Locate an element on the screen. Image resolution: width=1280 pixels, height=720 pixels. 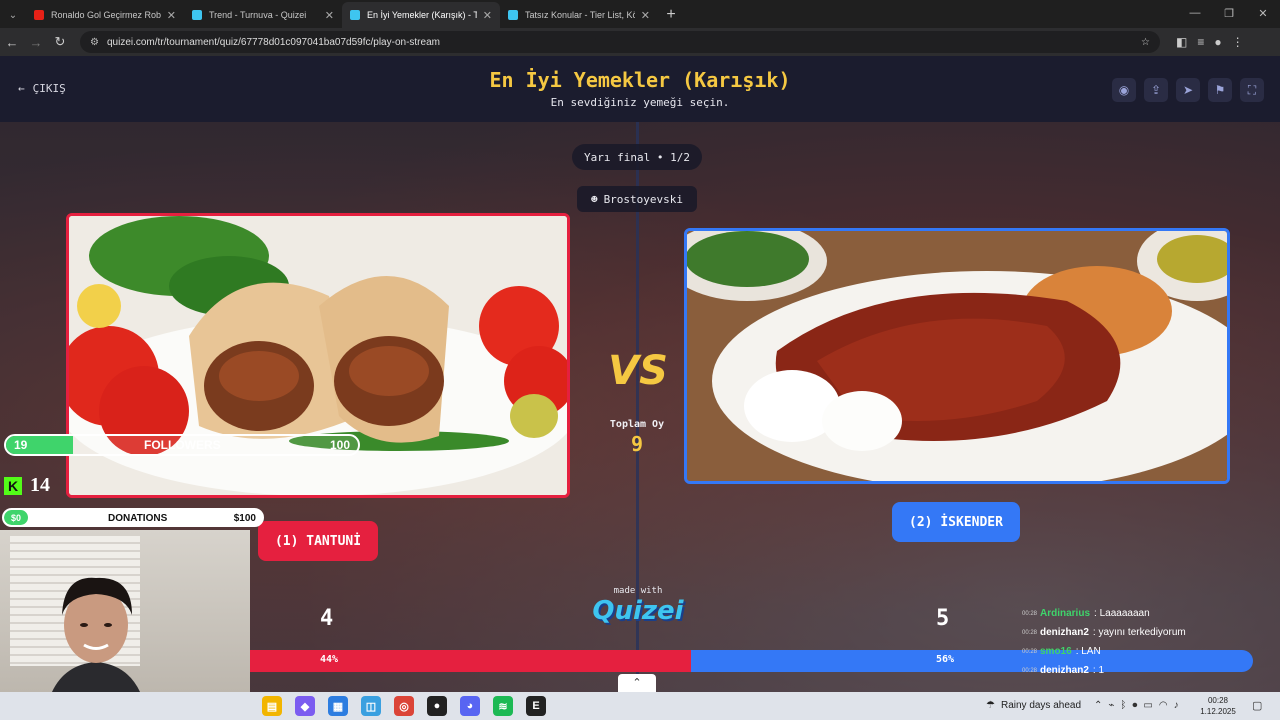
extensions-icon: ◧ is located at coordinates (1181, 42).